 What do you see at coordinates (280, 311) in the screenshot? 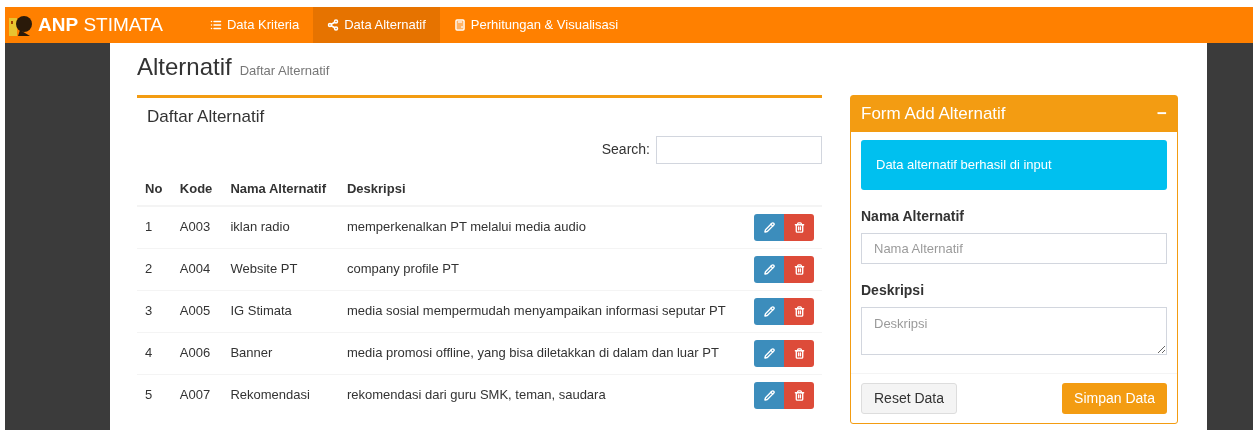
I see `table-cell: IG Stimata` at bounding box center [280, 311].